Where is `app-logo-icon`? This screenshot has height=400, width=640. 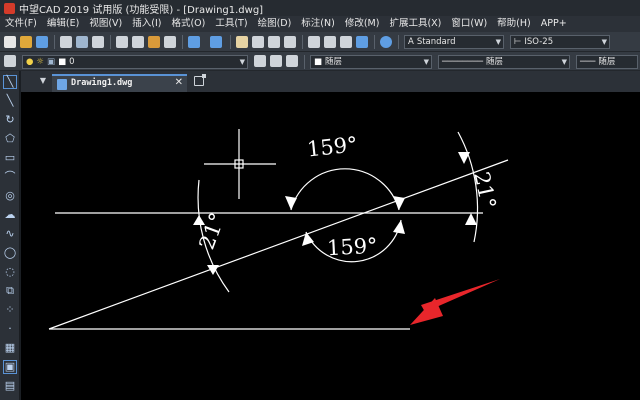
app-logo-icon is located at coordinates (9, 8).